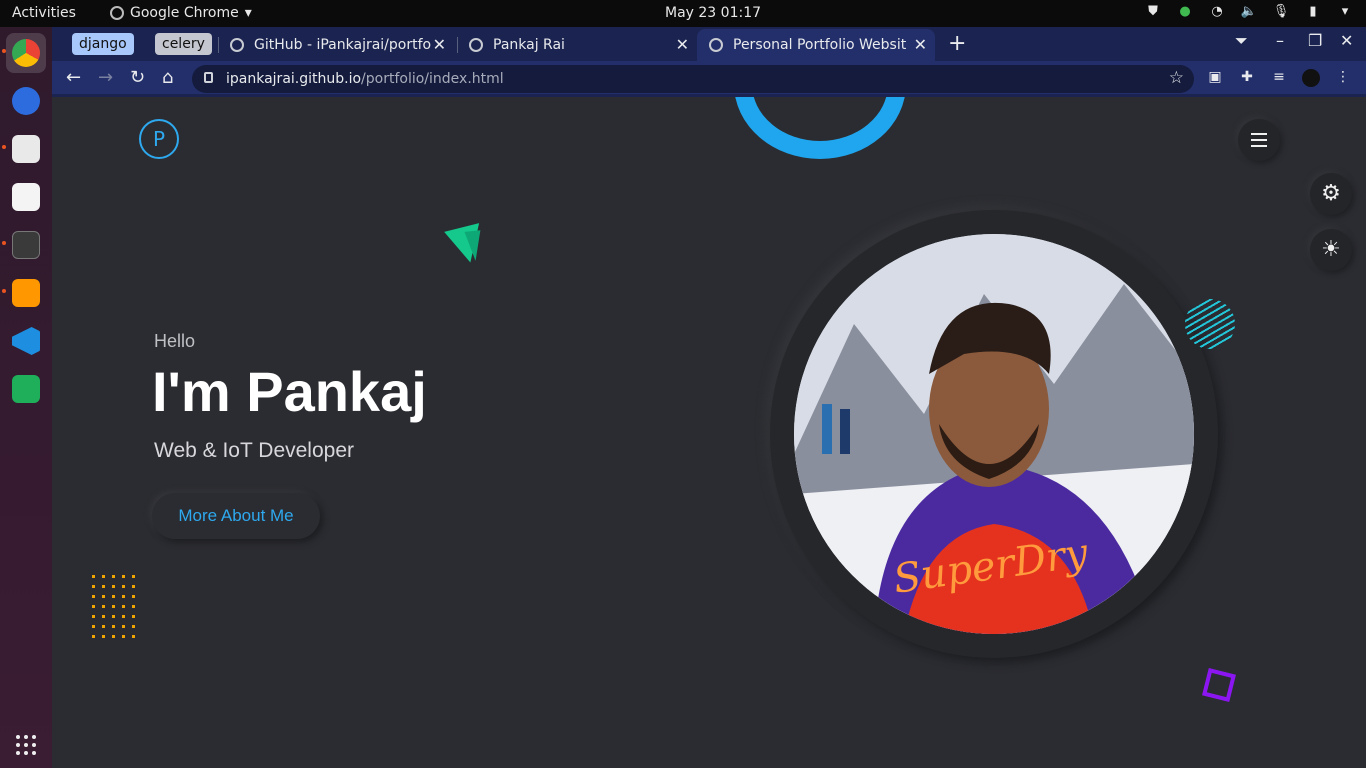 Image resolution: width=1366 pixels, height=768 pixels. I want to click on chrome-icon, so click(26, 53).